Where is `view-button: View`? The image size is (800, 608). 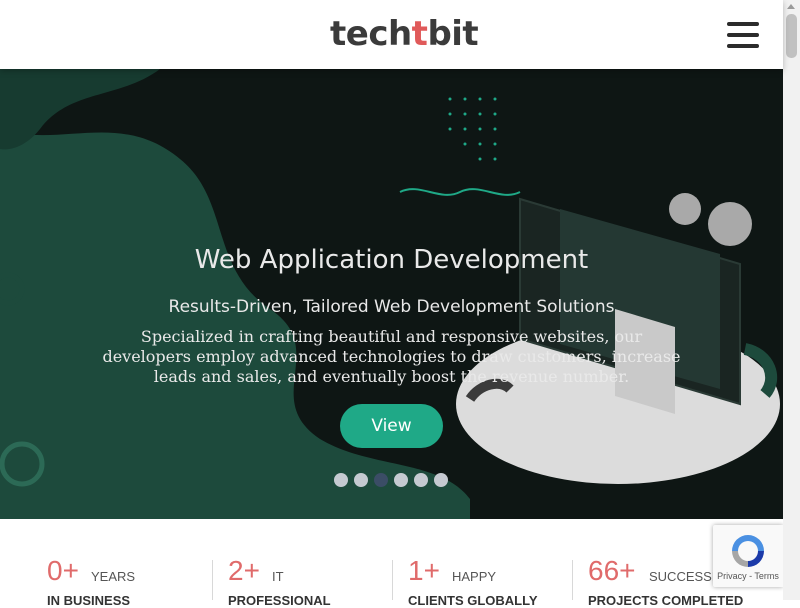
view-button: View is located at coordinates (391, 426).